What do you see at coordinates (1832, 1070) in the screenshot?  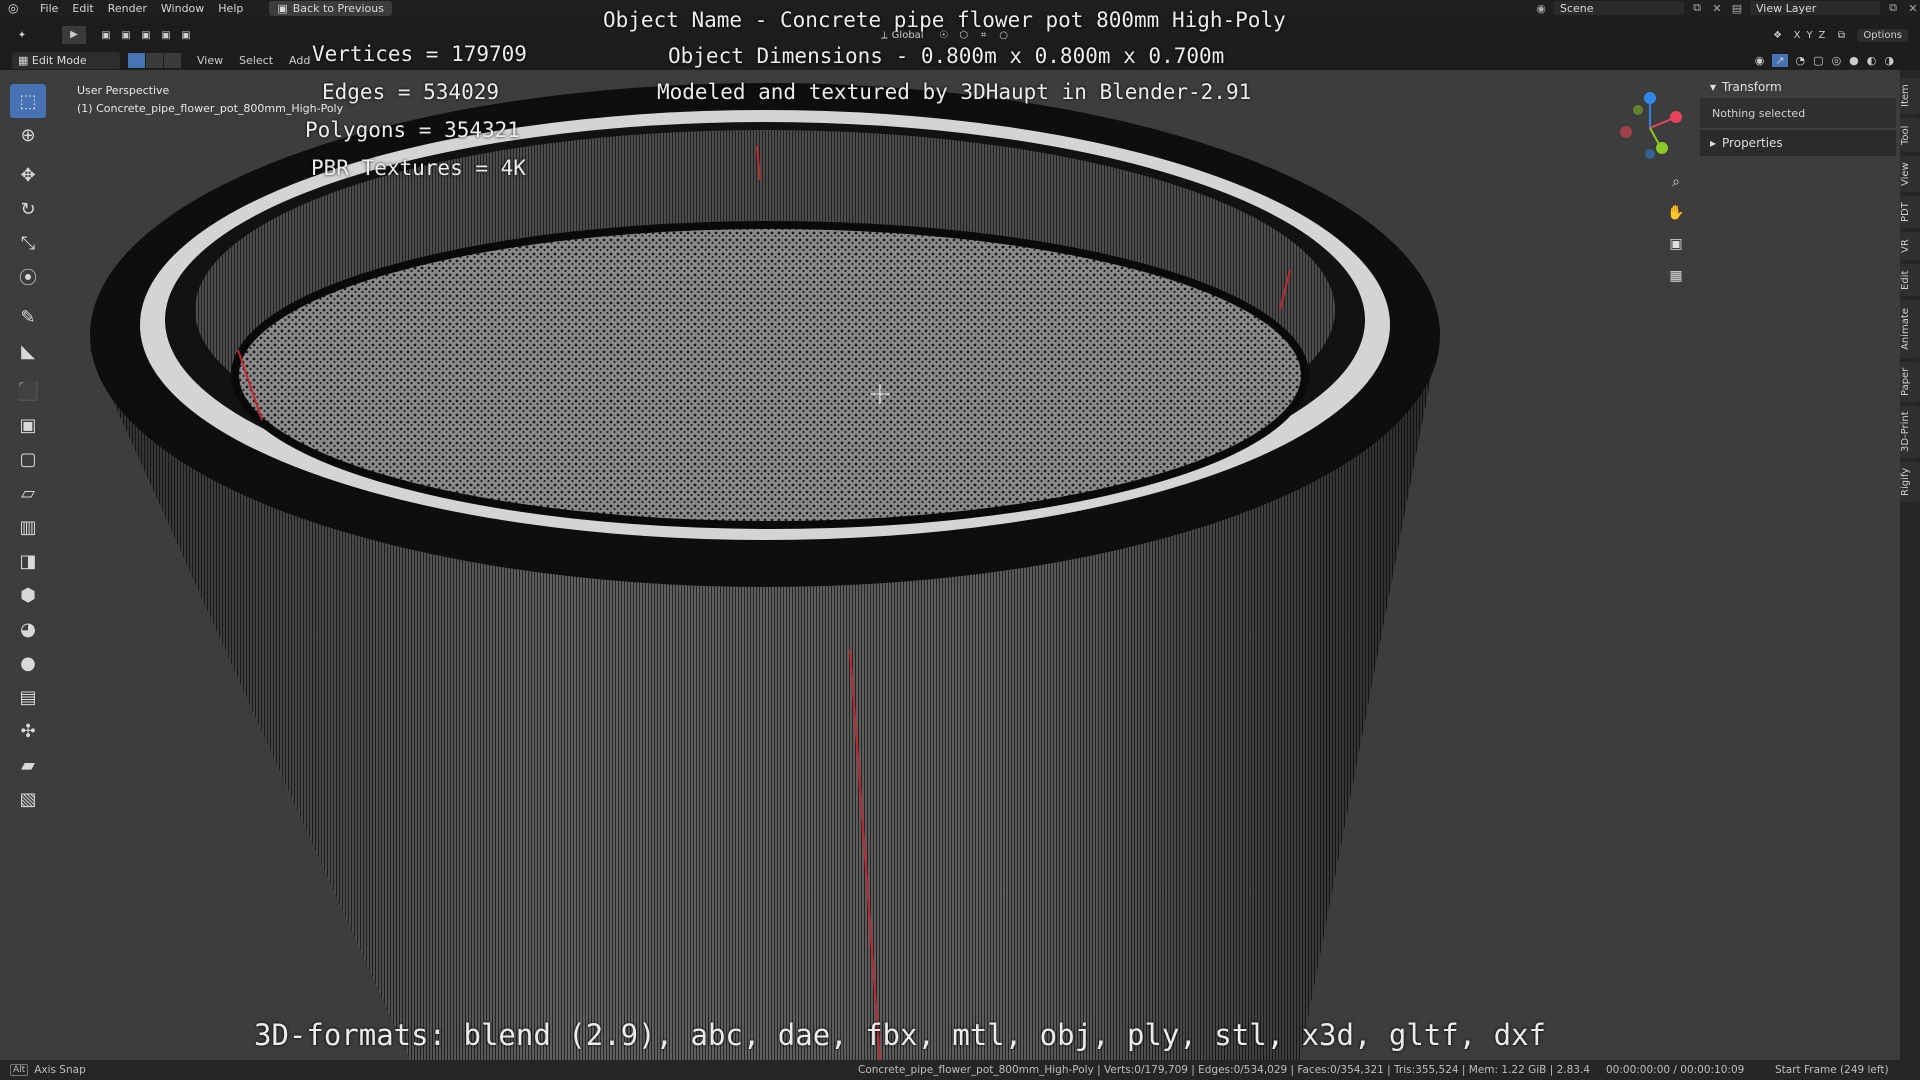 I see `start-frame-info: Start Frame (249 left)` at bounding box center [1832, 1070].